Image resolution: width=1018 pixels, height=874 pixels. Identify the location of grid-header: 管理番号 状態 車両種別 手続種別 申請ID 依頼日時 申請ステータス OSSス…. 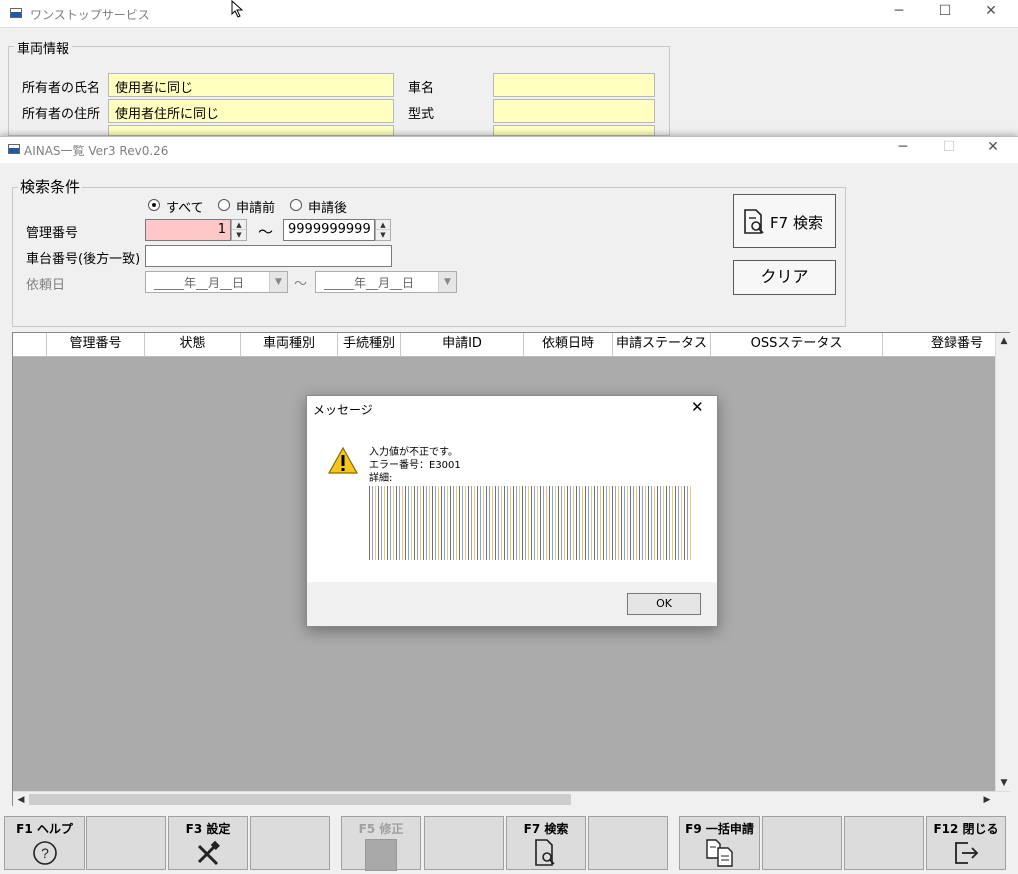
(504, 345).